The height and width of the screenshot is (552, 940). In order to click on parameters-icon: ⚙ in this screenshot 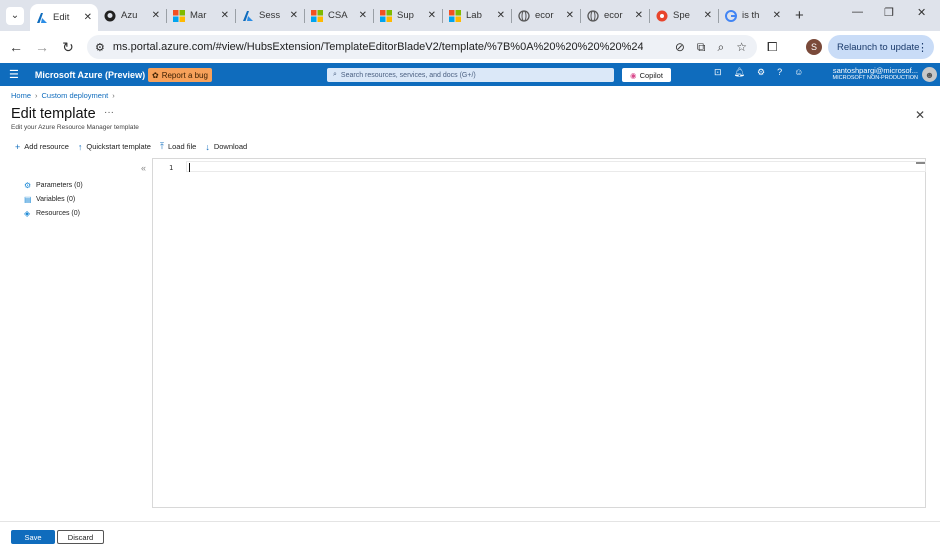, I will do `click(28, 185)`.